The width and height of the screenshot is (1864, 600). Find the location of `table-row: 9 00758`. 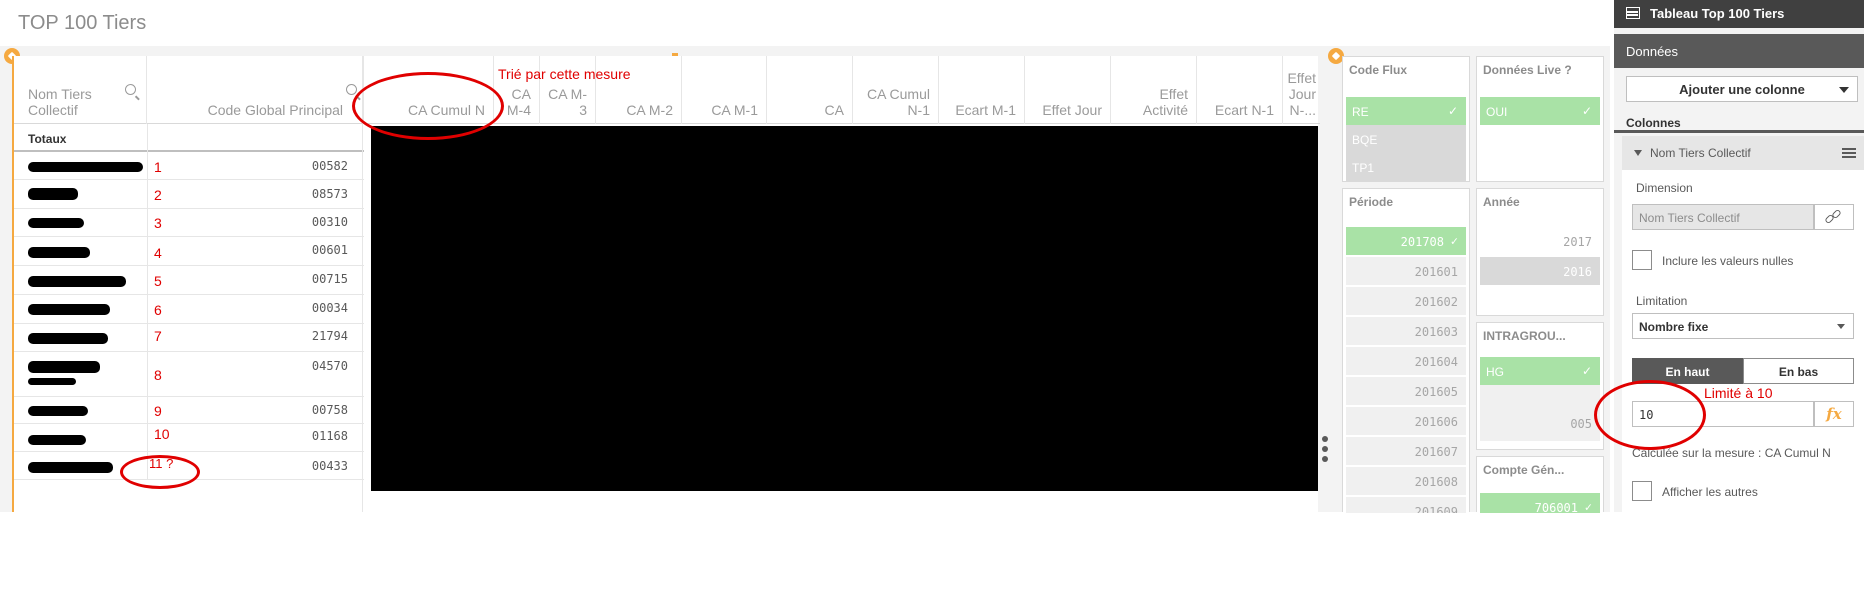

table-row: 9 00758 is located at coordinates (189, 410).